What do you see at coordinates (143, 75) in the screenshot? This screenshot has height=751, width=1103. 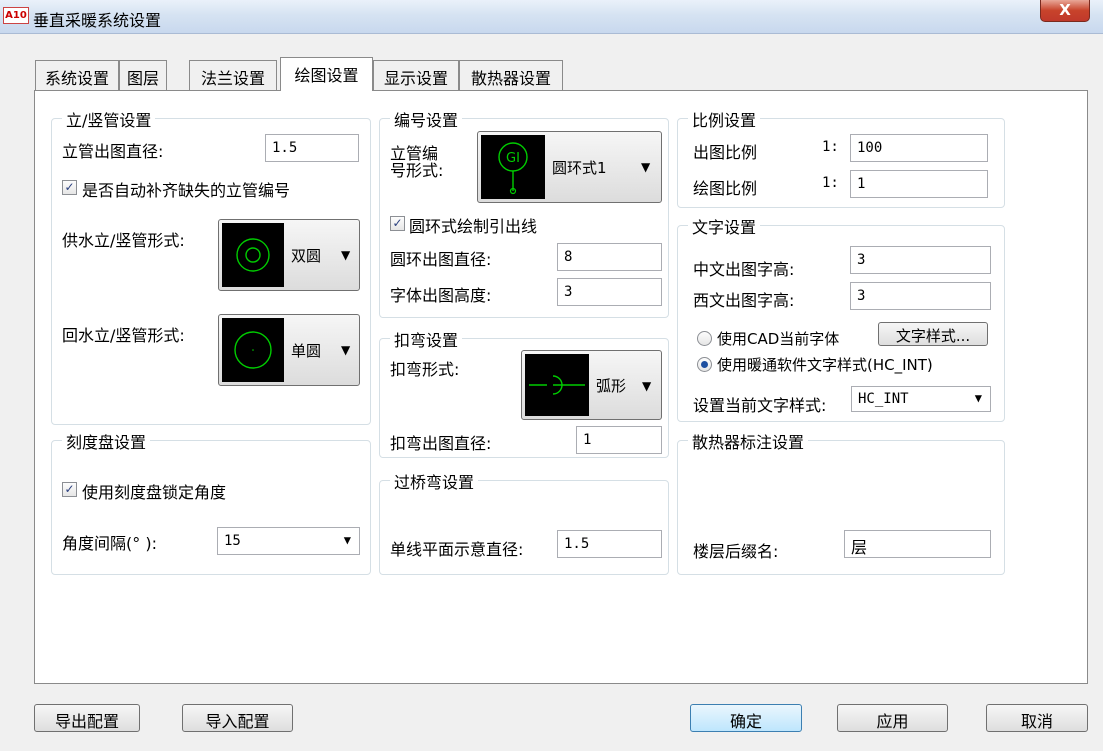 I see `tab-layers: 图层` at bounding box center [143, 75].